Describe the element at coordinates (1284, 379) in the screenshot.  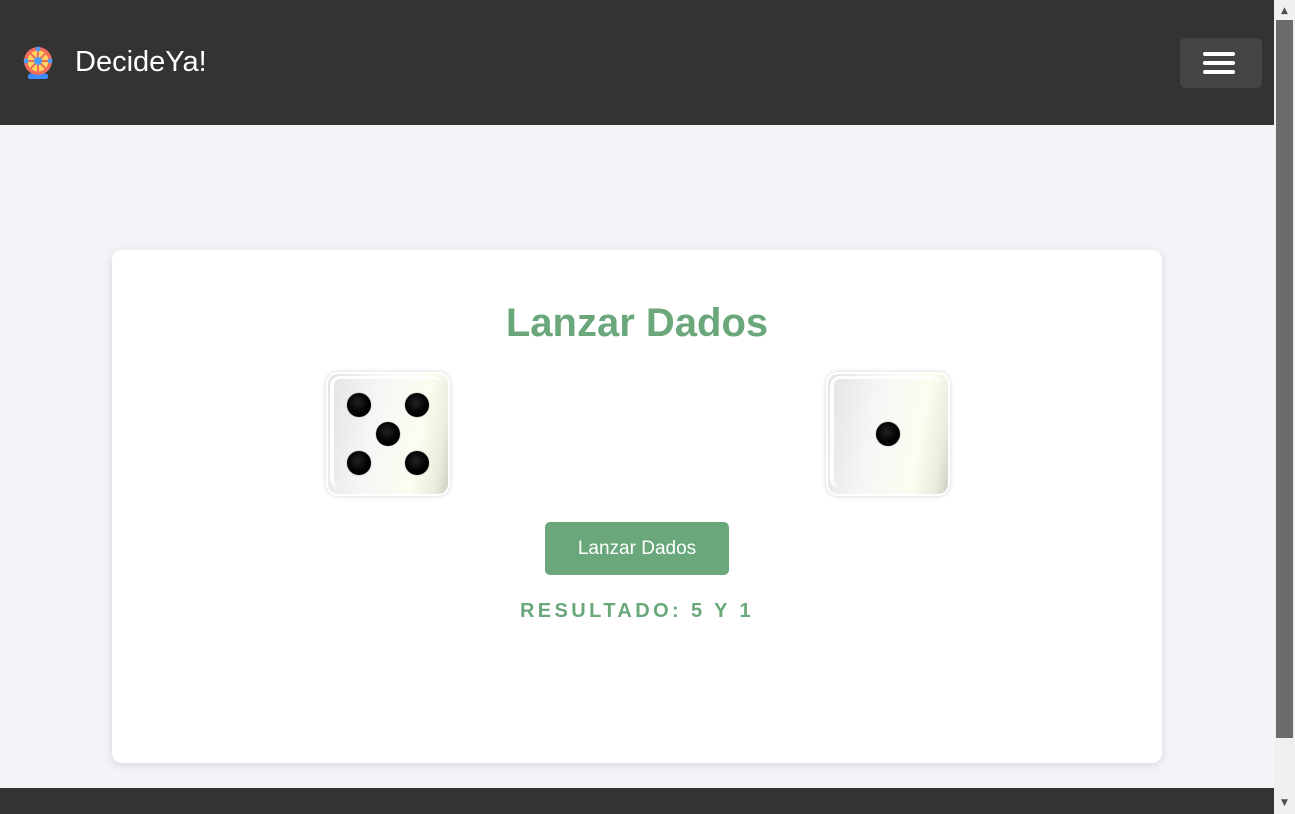
I see `scroll-thumb` at that location.